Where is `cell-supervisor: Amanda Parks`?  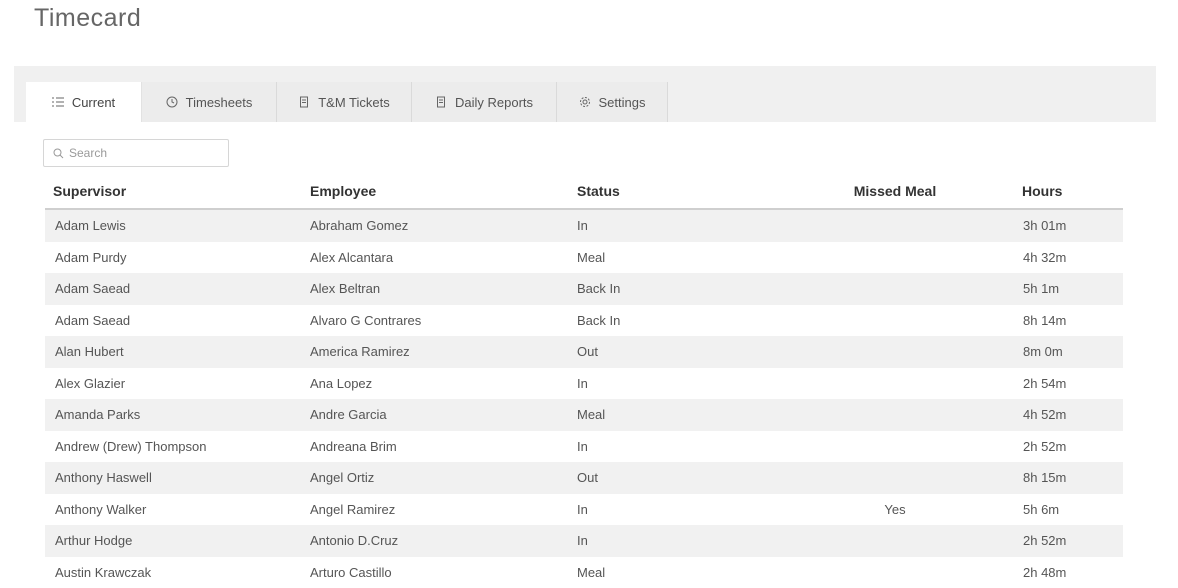
cell-supervisor: Amanda Parks is located at coordinates (171, 414).